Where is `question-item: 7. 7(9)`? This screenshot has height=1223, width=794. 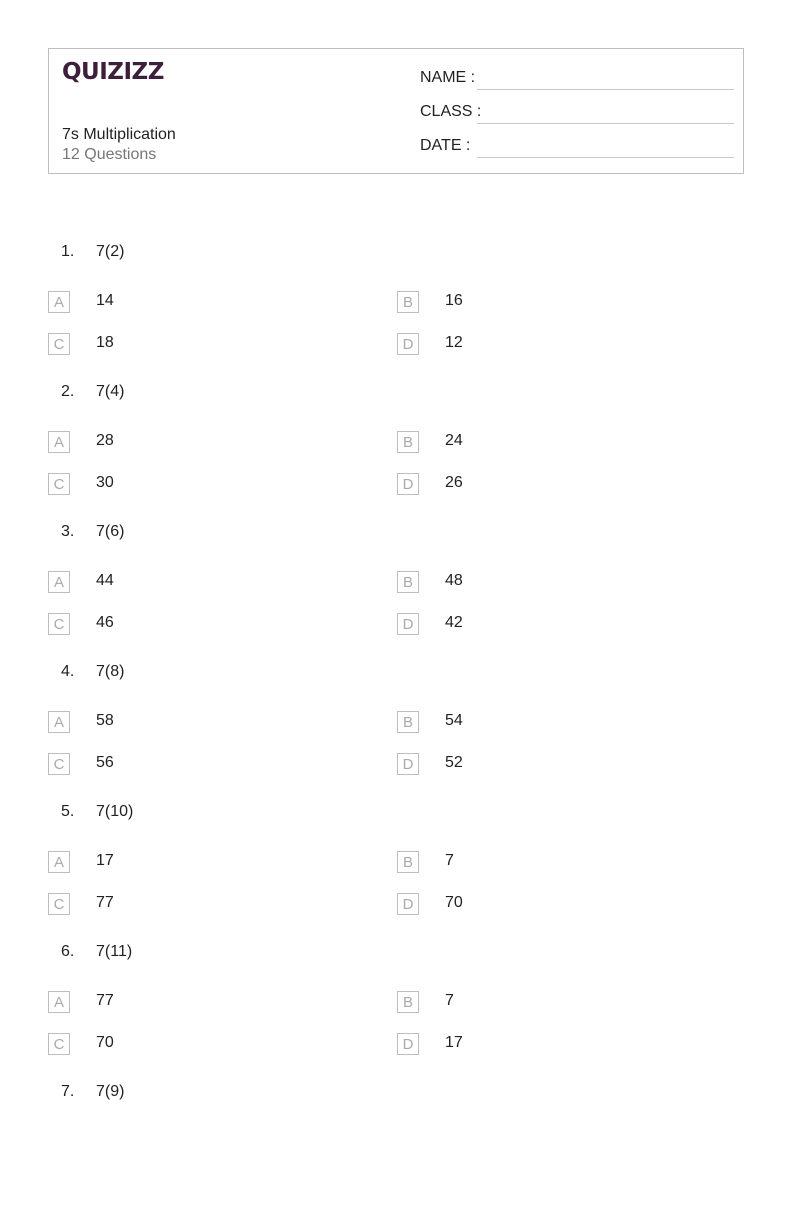
question-item: 7. 7(9) is located at coordinates (397, 1153).